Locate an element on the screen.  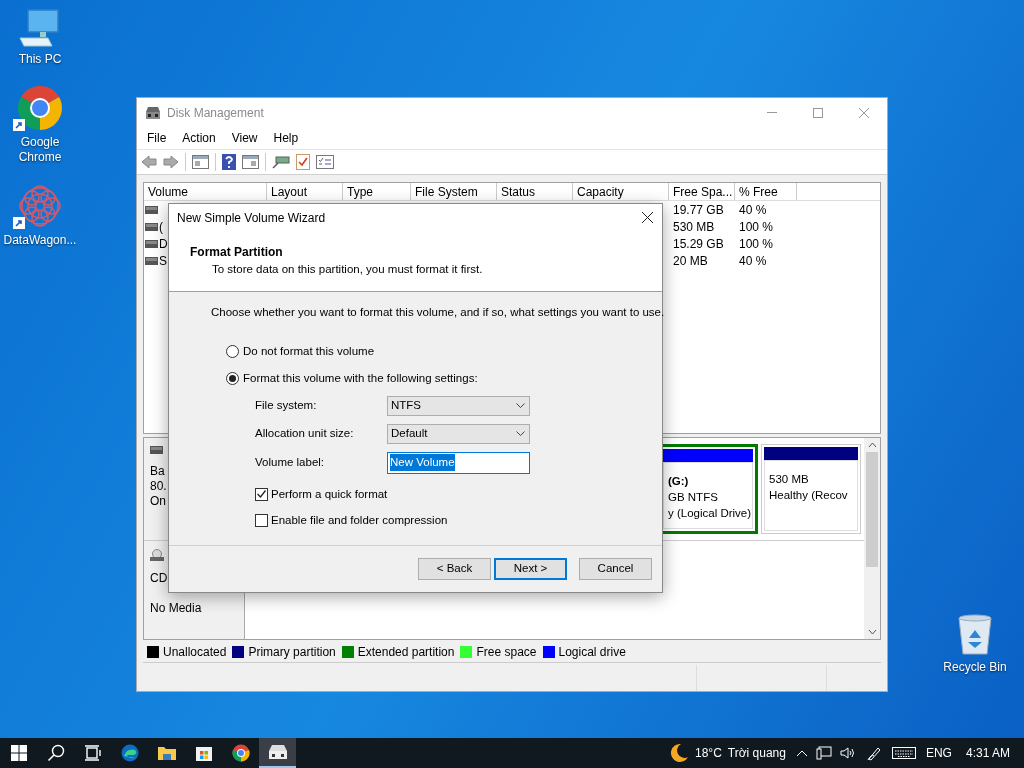
chrome-logo-icon is located at coordinates (40, 108).